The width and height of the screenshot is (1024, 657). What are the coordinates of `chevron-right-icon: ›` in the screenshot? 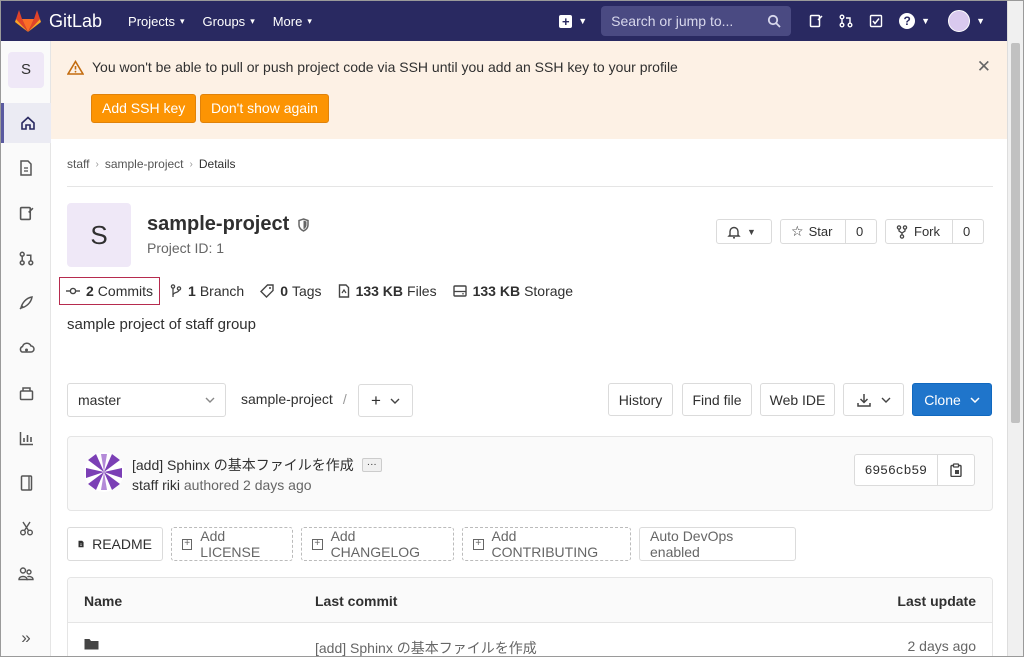 It's located at (97, 164).